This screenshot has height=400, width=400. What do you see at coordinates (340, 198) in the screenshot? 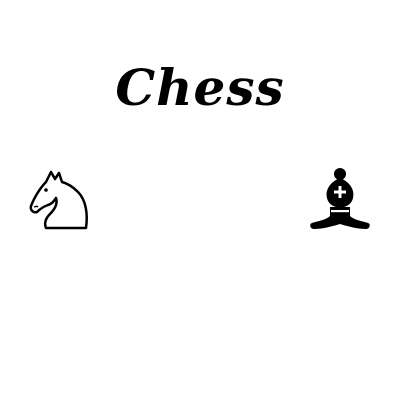
I see `black-bishop-icon` at bounding box center [340, 198].